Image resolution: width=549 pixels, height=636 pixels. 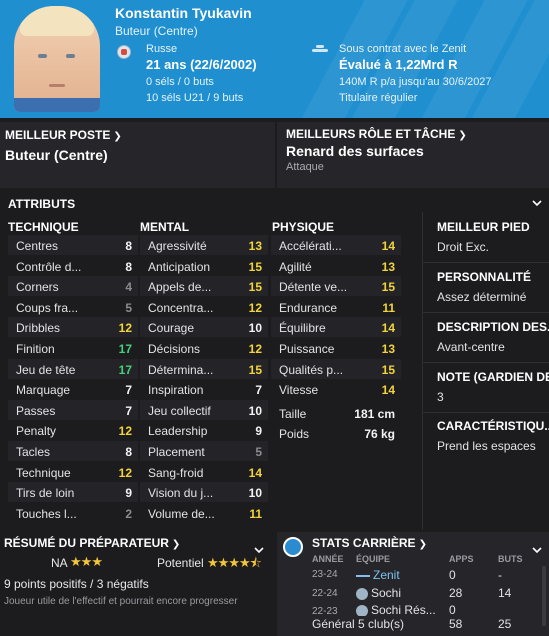 I want to click on physical-attribute-row: Puissance 13, so click(x=336, y=348).